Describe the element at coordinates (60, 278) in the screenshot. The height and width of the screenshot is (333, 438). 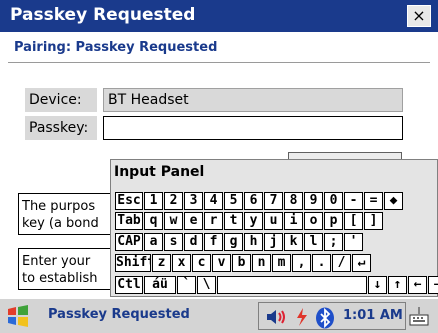
I see `instructions-line-2: to establish` at that location.